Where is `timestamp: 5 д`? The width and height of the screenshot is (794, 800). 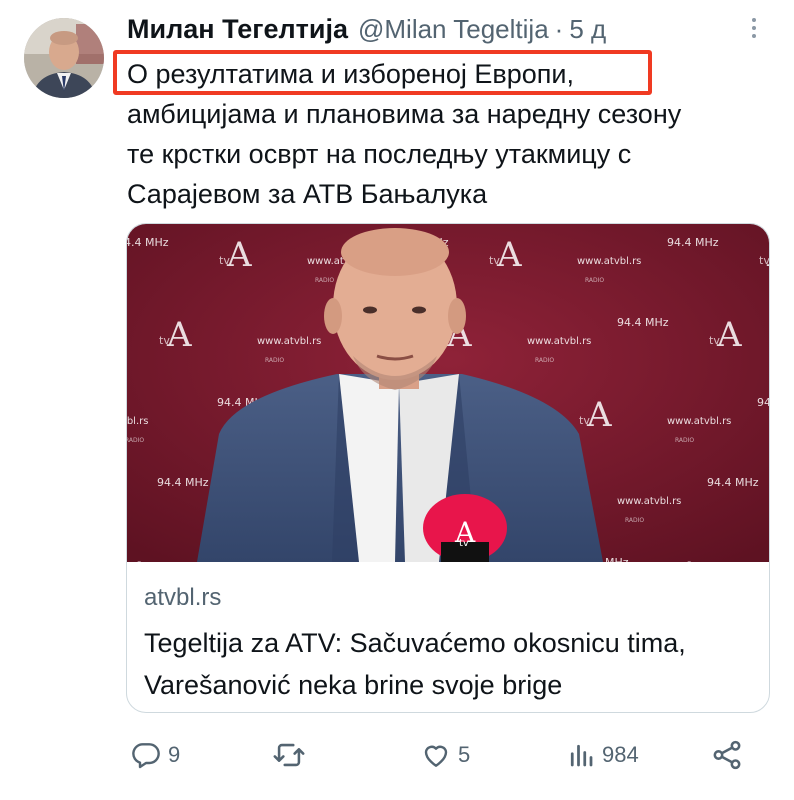 timestamp: 5 д is located at coordinates (587, 29).